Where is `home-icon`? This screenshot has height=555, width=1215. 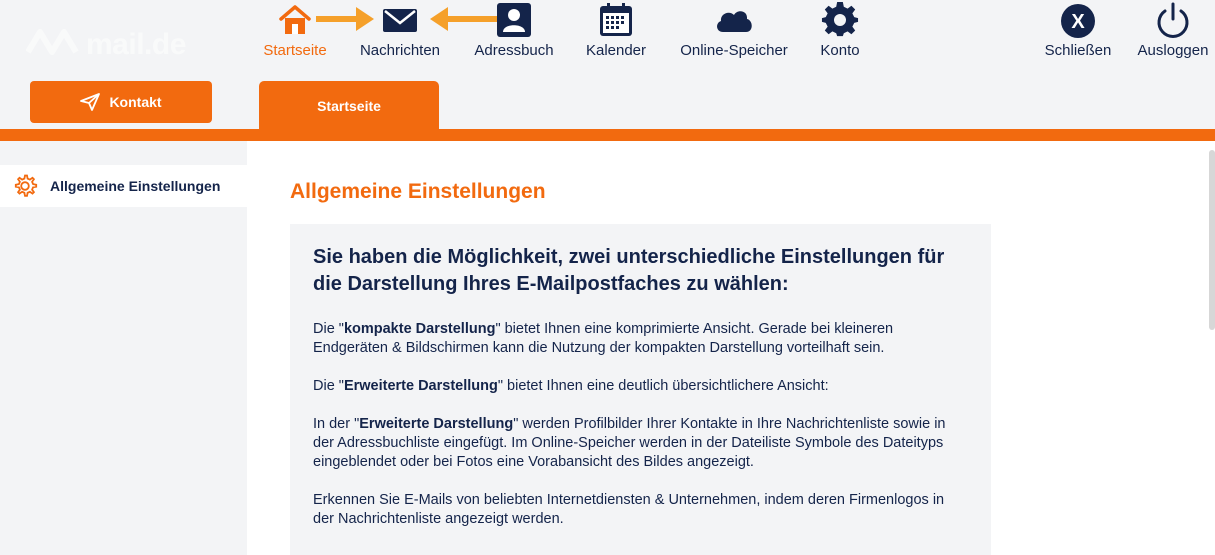
home-icon is located at coordinates (295, 19).